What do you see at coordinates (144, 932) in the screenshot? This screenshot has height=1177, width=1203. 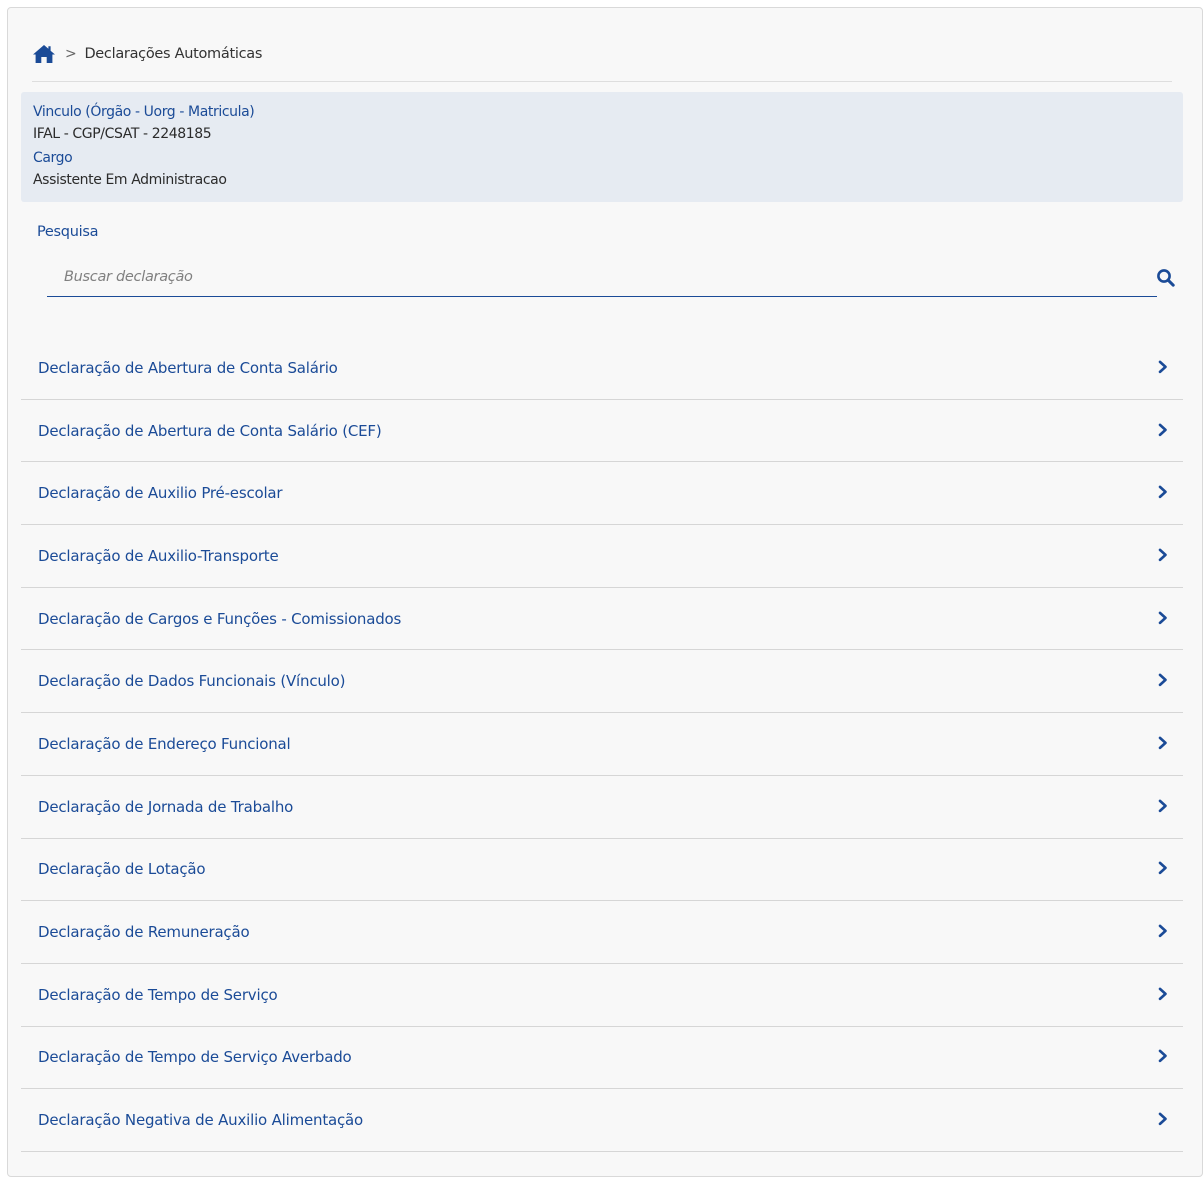 I see `declaration-label: Declaração de Remuneração` at bounding box center [144, 932].